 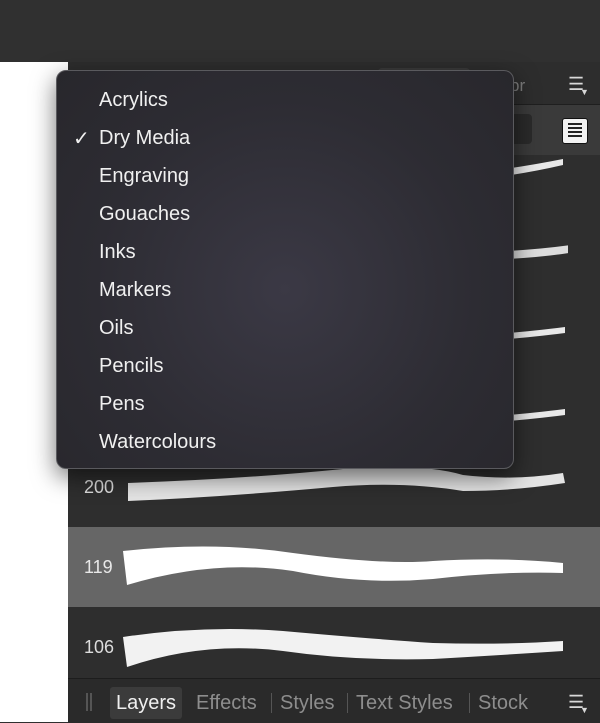 I want to click on menu-item-pencils: Pencils, so click(x=285, y=366).